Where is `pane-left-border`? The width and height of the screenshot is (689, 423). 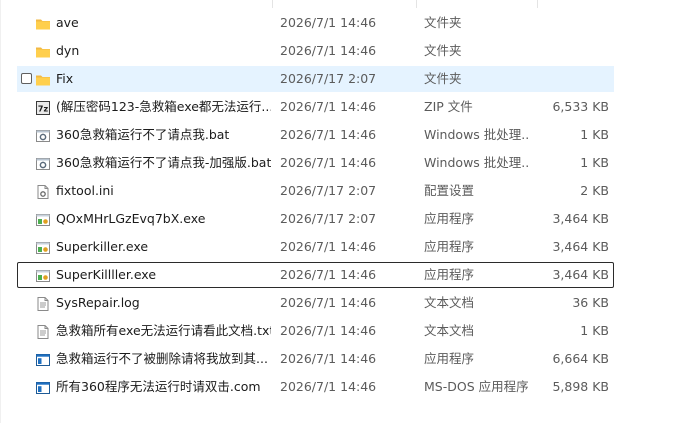
pane-left-border is located at coordinates (0, 211).